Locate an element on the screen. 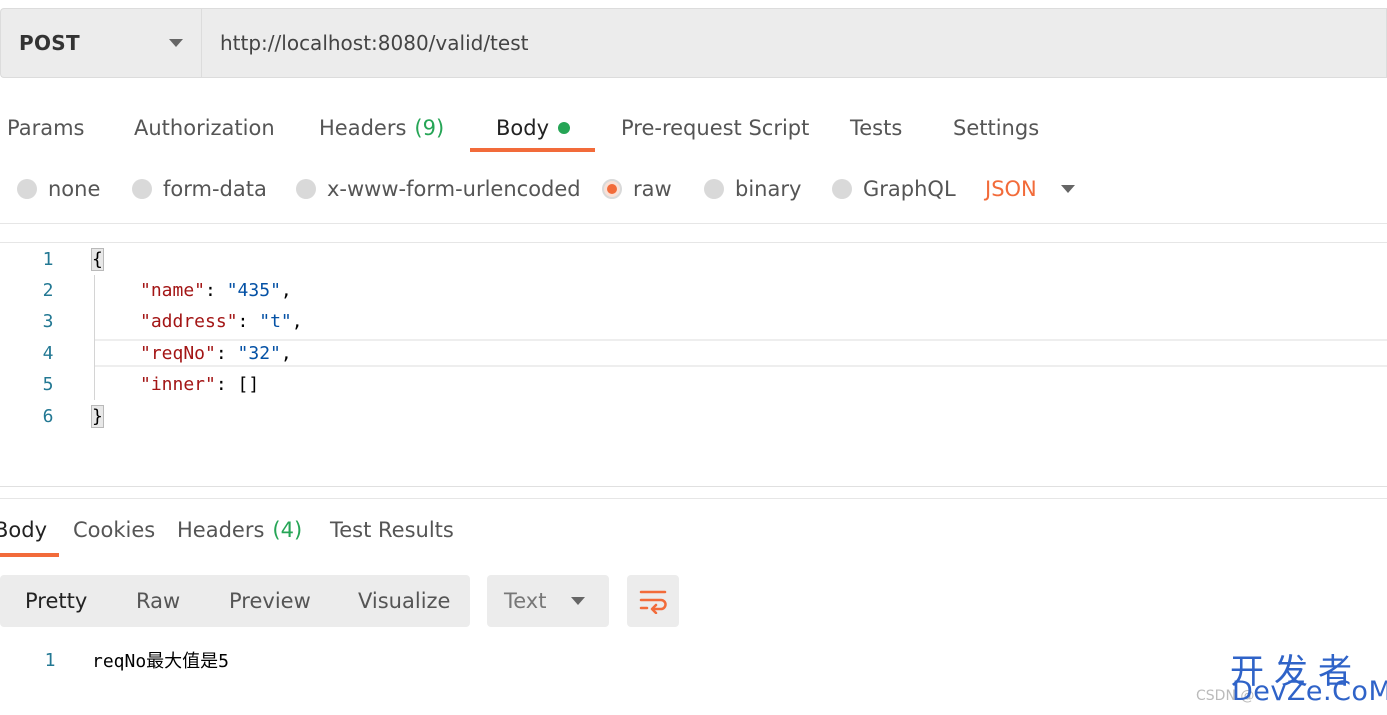 This screenshot has height=715, width=1387. code-line: 5 "inner": [] is located at coordinates (693, 384).